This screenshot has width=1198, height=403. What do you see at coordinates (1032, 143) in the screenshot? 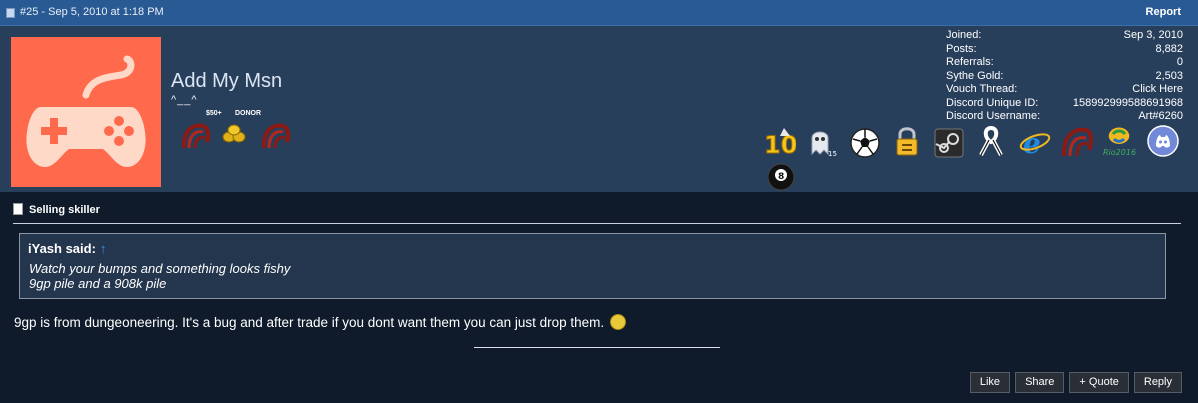
I see `svg-text: e` at bounding box center [1032, 143].